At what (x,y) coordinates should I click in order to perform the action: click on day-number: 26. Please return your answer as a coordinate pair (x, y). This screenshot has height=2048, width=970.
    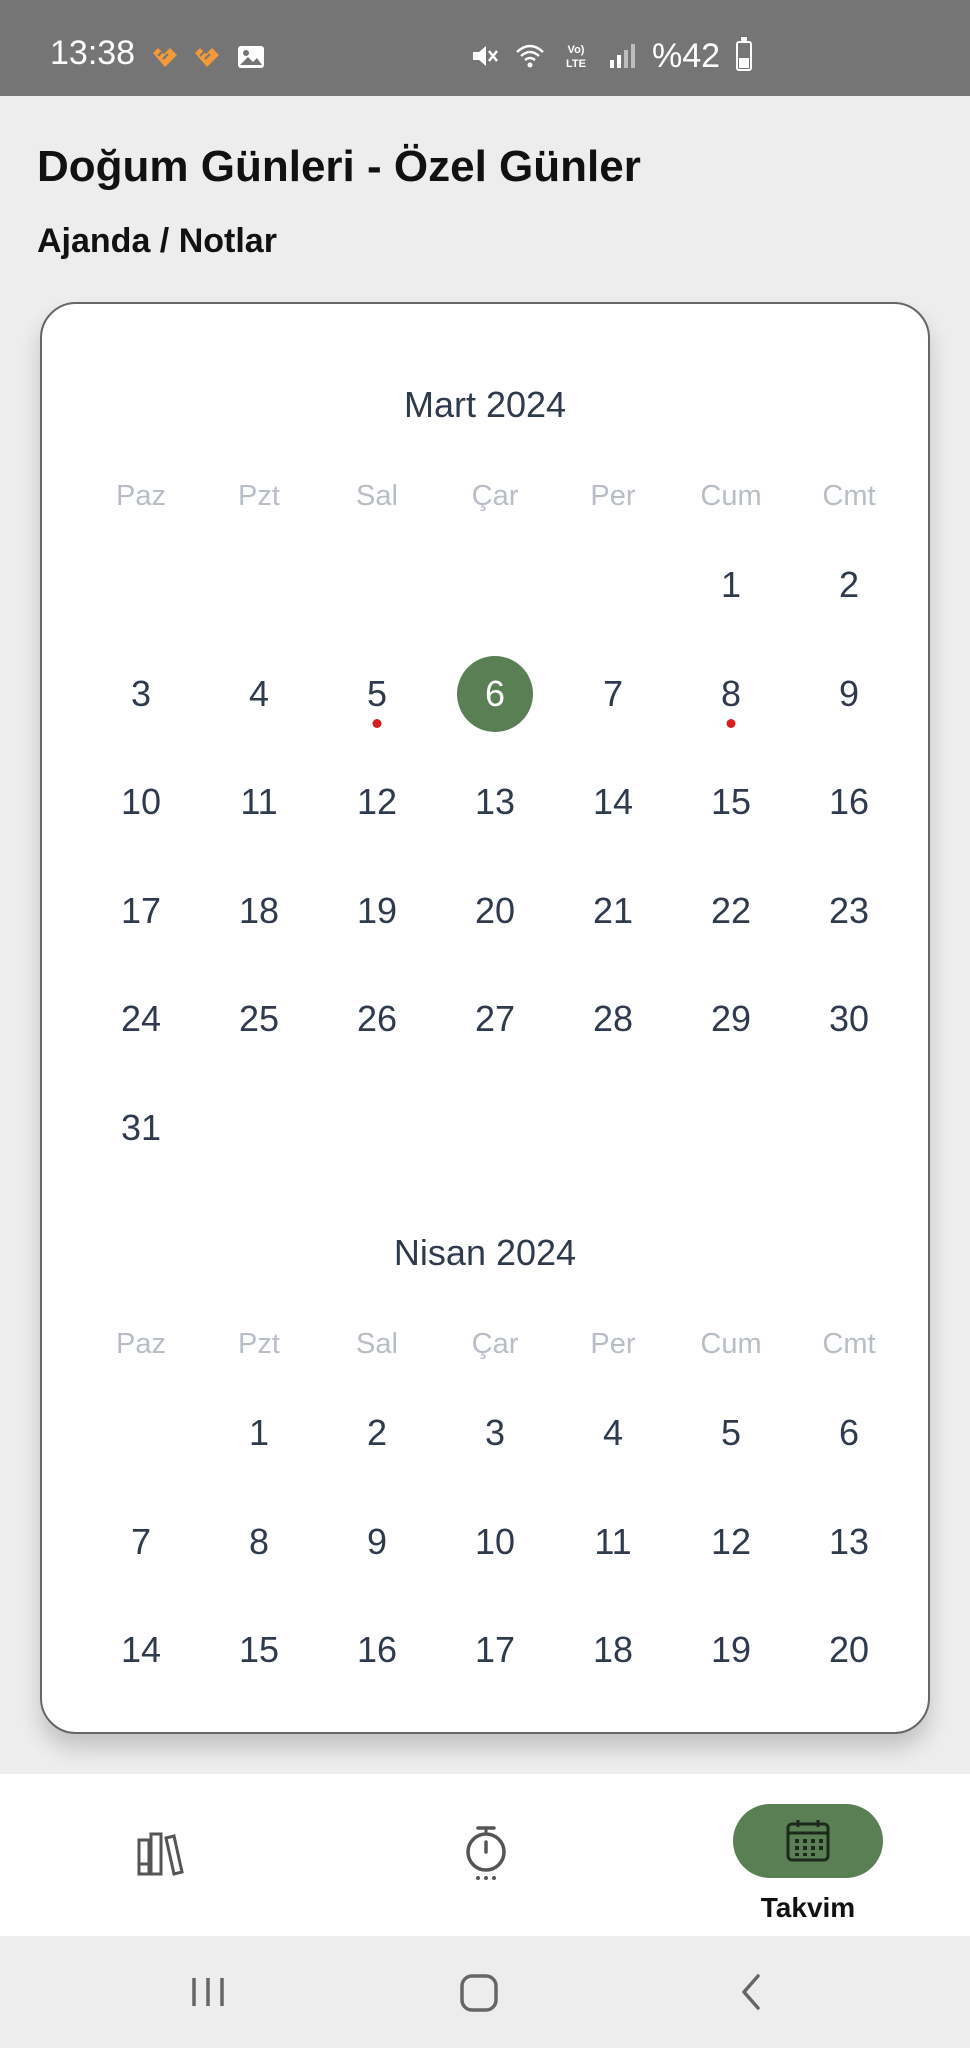
    Looking at the image, I should click on (377, 1019).